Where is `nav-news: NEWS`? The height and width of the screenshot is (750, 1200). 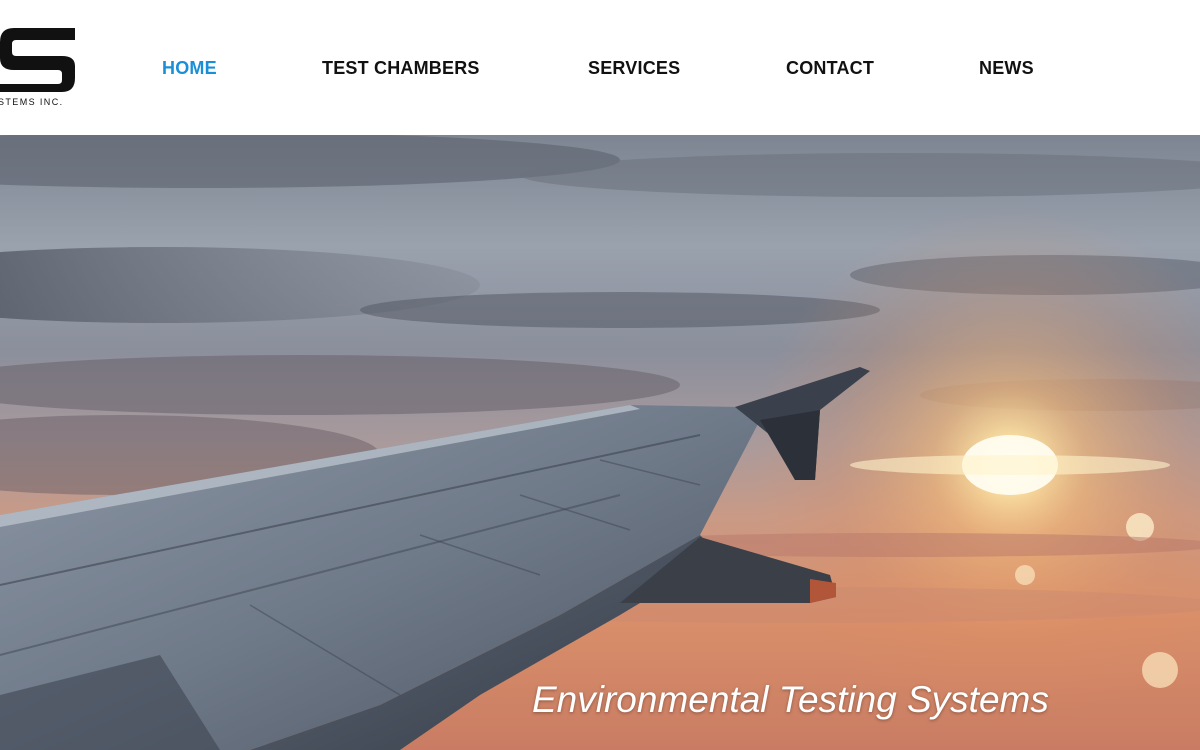 nav-news: NEWS is located at coordinates (1006, 68).